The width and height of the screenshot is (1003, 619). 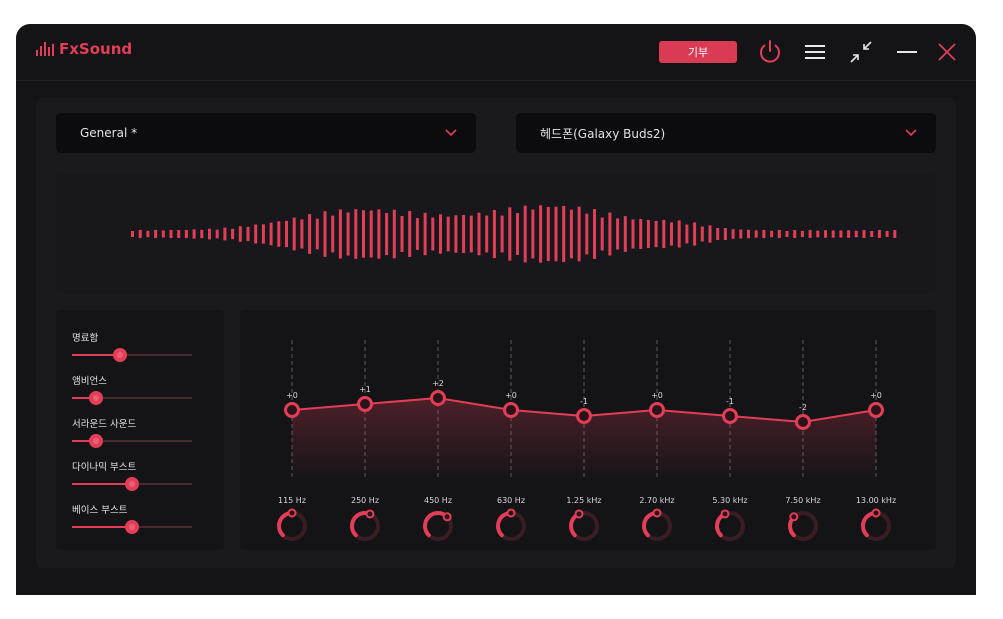 What do you see at coordinates (496, 52) in the screenshot?
I see `title-bar: FxSound 기부` at bounding box center [496, 52].